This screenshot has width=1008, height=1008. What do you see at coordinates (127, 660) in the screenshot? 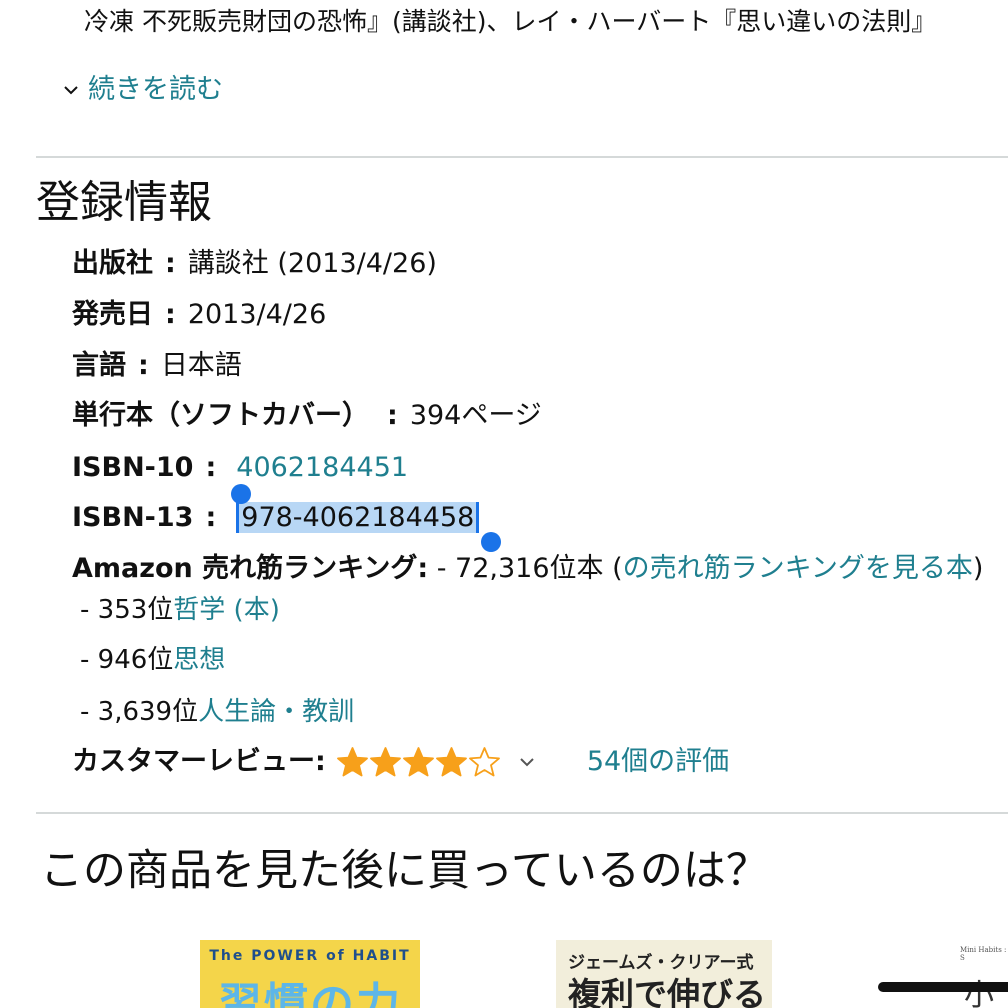
I see `ranking-category-rank: - 946位` at bounding box center [127, 660].